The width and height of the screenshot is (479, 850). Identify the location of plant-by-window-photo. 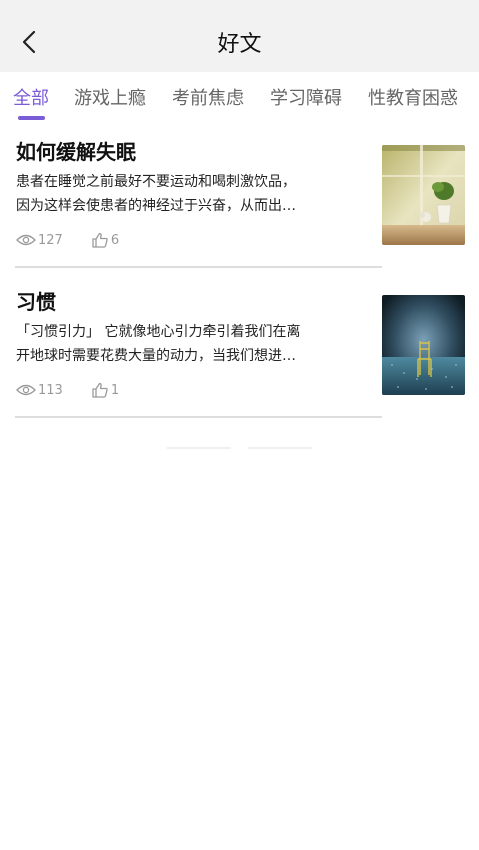
(423, 195).